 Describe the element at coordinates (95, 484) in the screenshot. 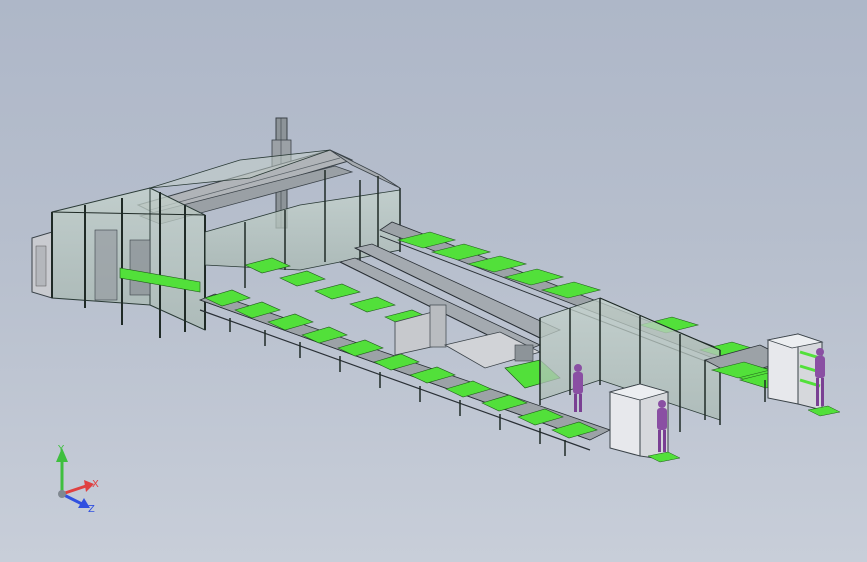

I see `x-axis-label: X` at that location.